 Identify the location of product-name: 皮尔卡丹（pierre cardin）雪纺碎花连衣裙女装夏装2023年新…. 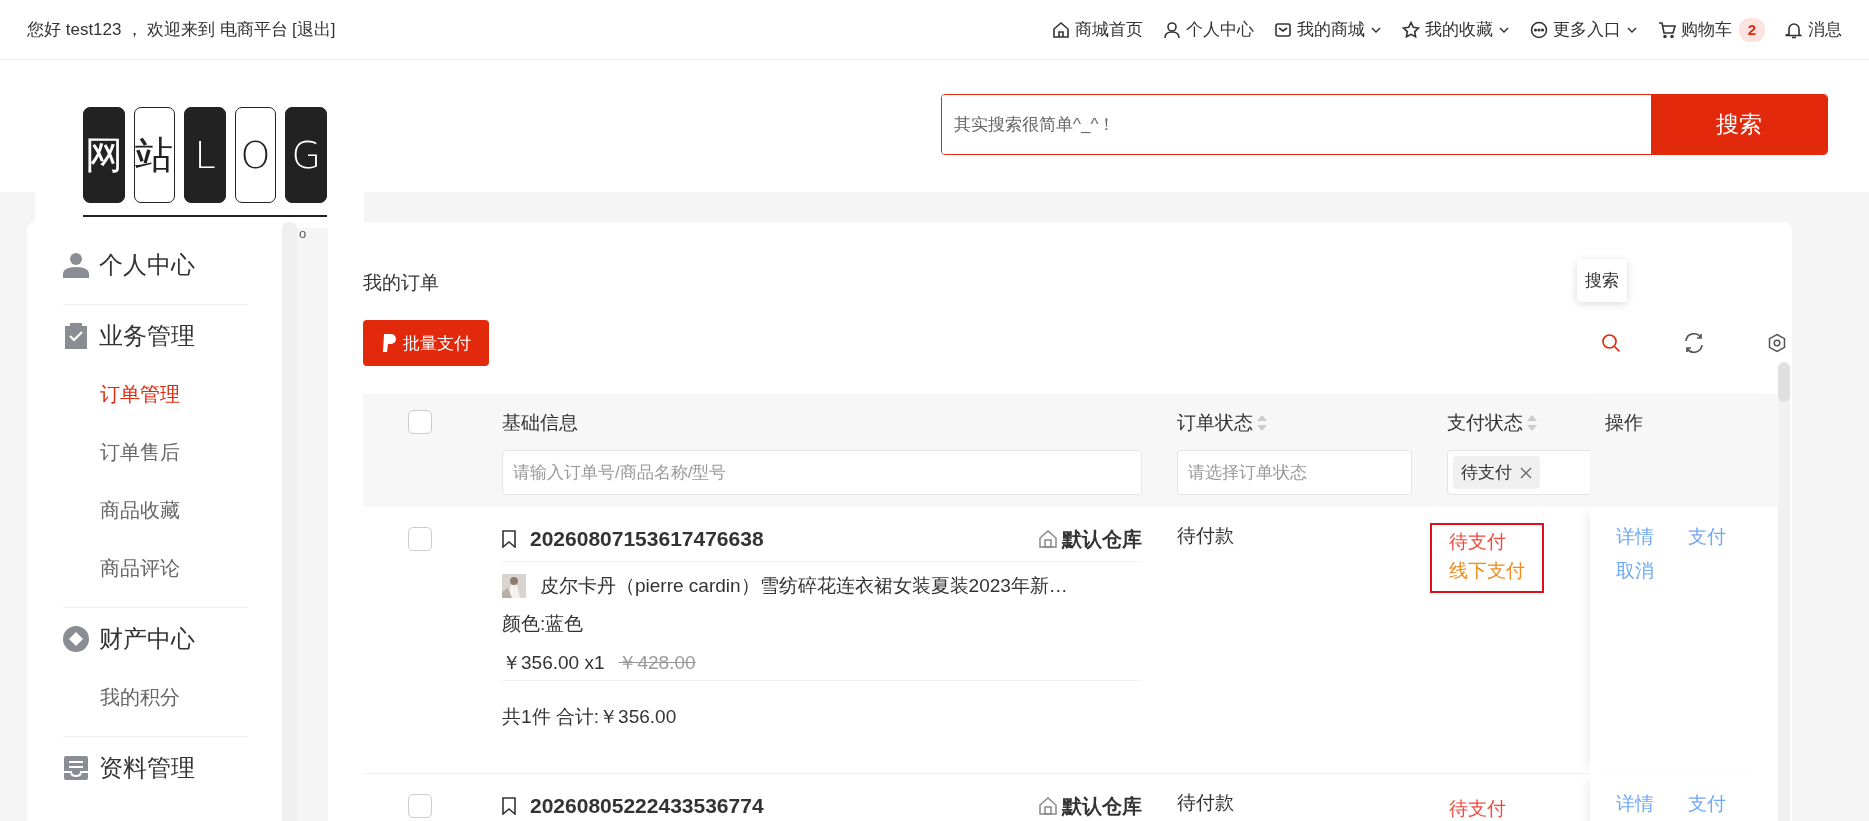
(804, 586).